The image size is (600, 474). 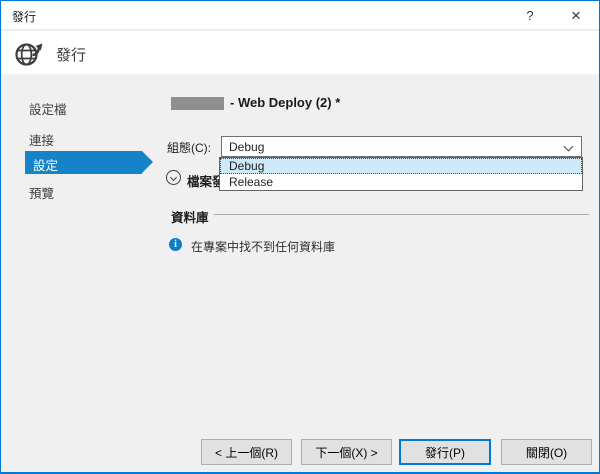 What do you see at coordinates (48, 108) in the screenshot?
I see `sidebar-item-profile: 設定檔` at bounding box center [48, 108].